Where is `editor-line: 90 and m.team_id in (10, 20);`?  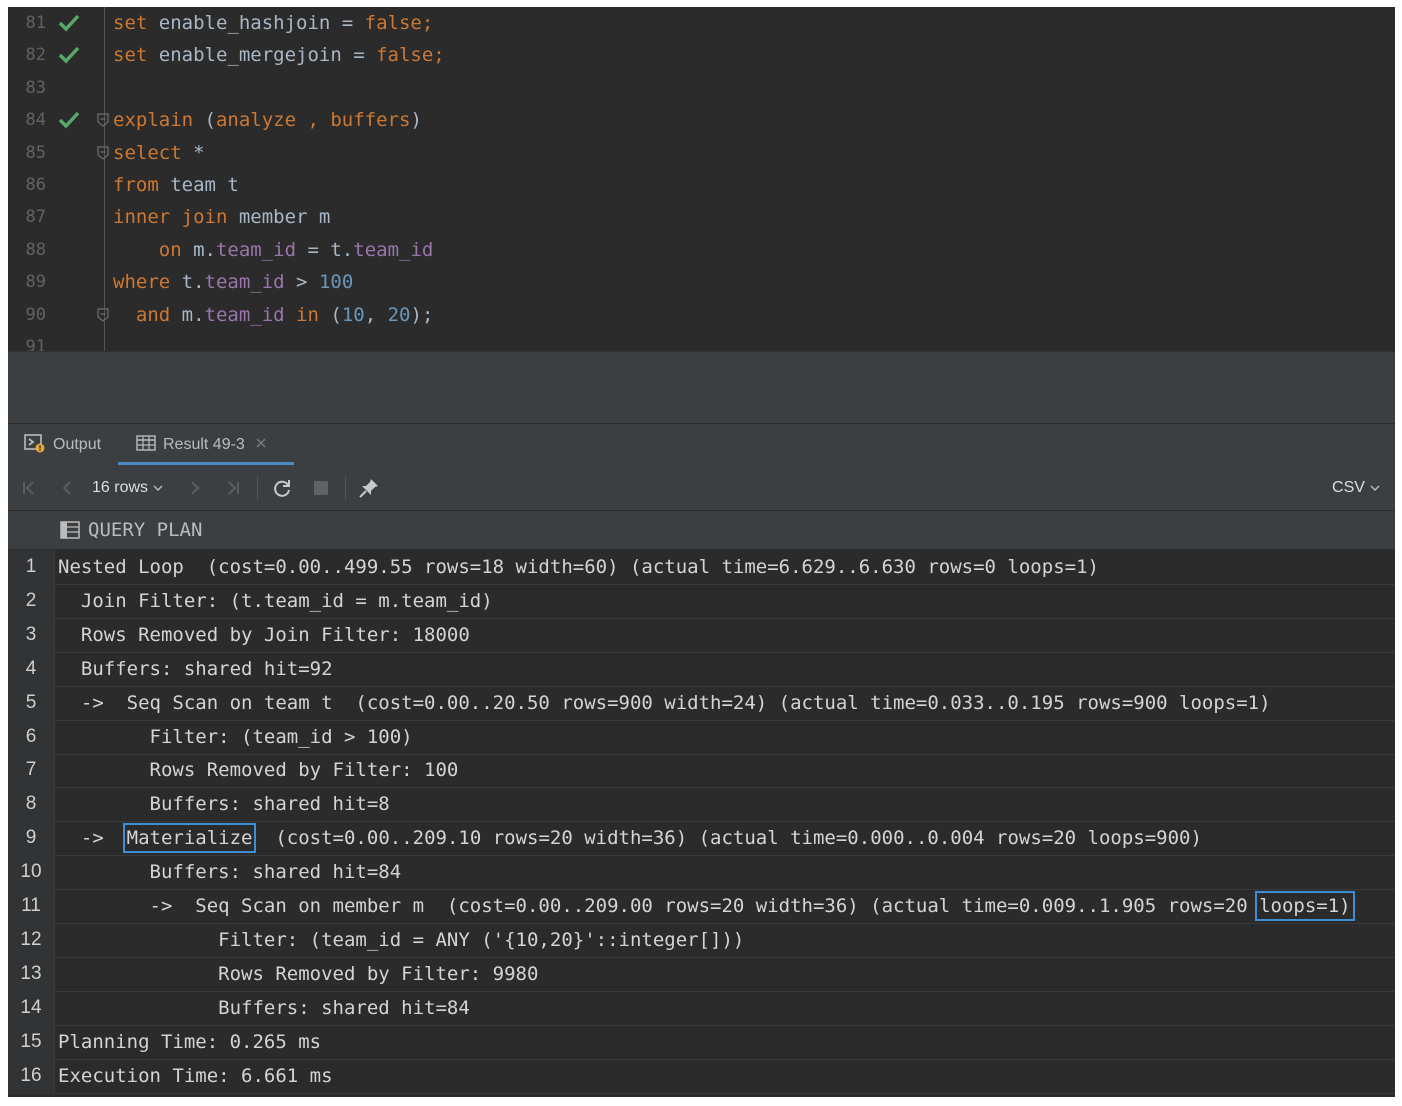 editor-line: 90 and m.team_id in (10, 20); is located at coordinates (701, 315).